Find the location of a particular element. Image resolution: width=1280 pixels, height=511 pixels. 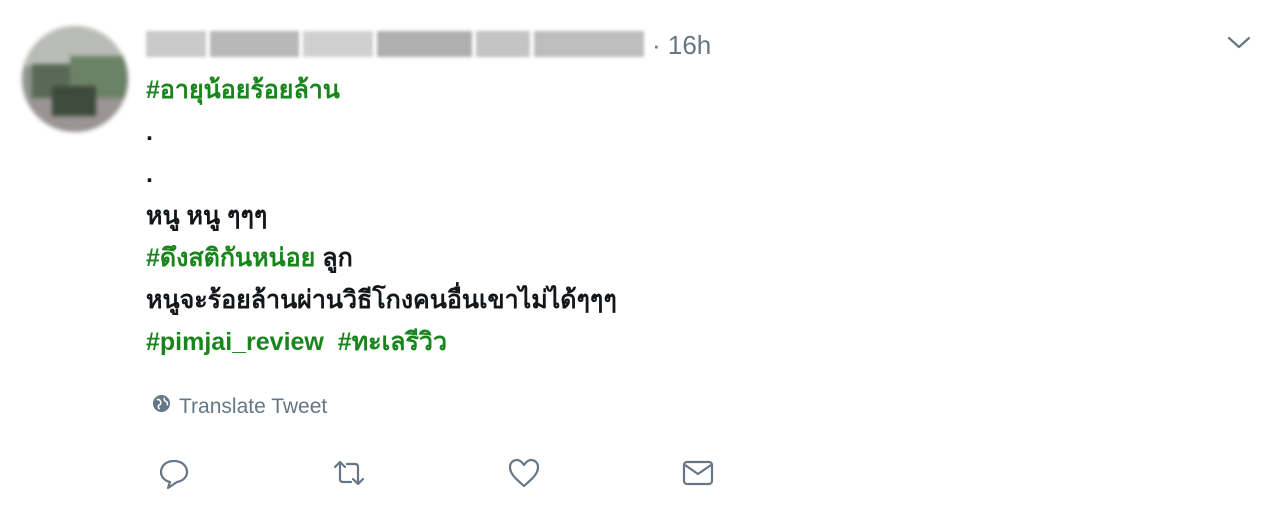

heart-icon is located at coordinates (524, 473).